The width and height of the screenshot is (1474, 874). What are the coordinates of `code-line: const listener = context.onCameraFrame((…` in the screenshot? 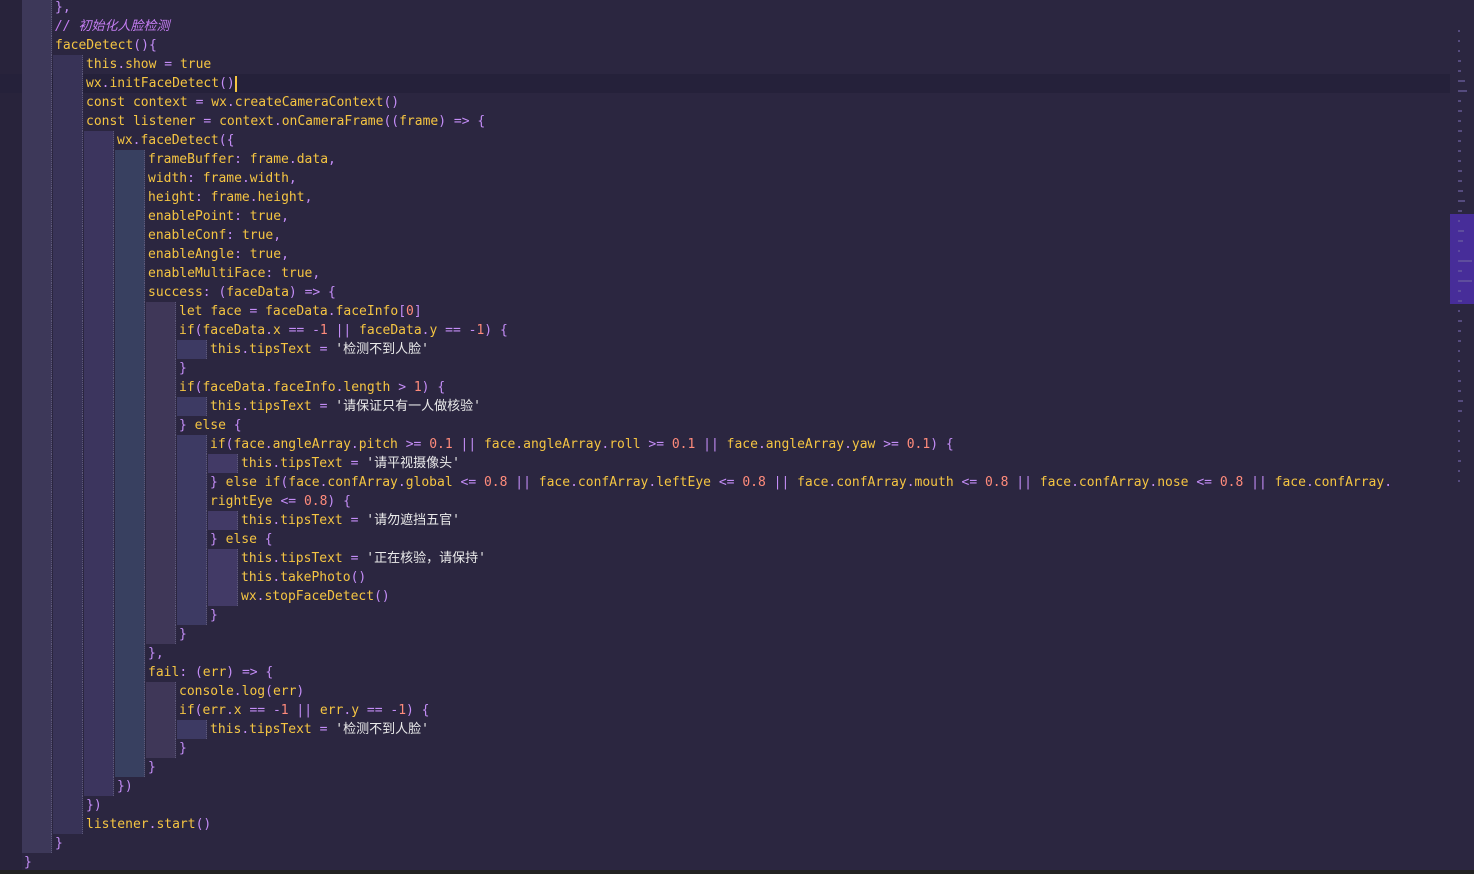 It's located at (725, 121).